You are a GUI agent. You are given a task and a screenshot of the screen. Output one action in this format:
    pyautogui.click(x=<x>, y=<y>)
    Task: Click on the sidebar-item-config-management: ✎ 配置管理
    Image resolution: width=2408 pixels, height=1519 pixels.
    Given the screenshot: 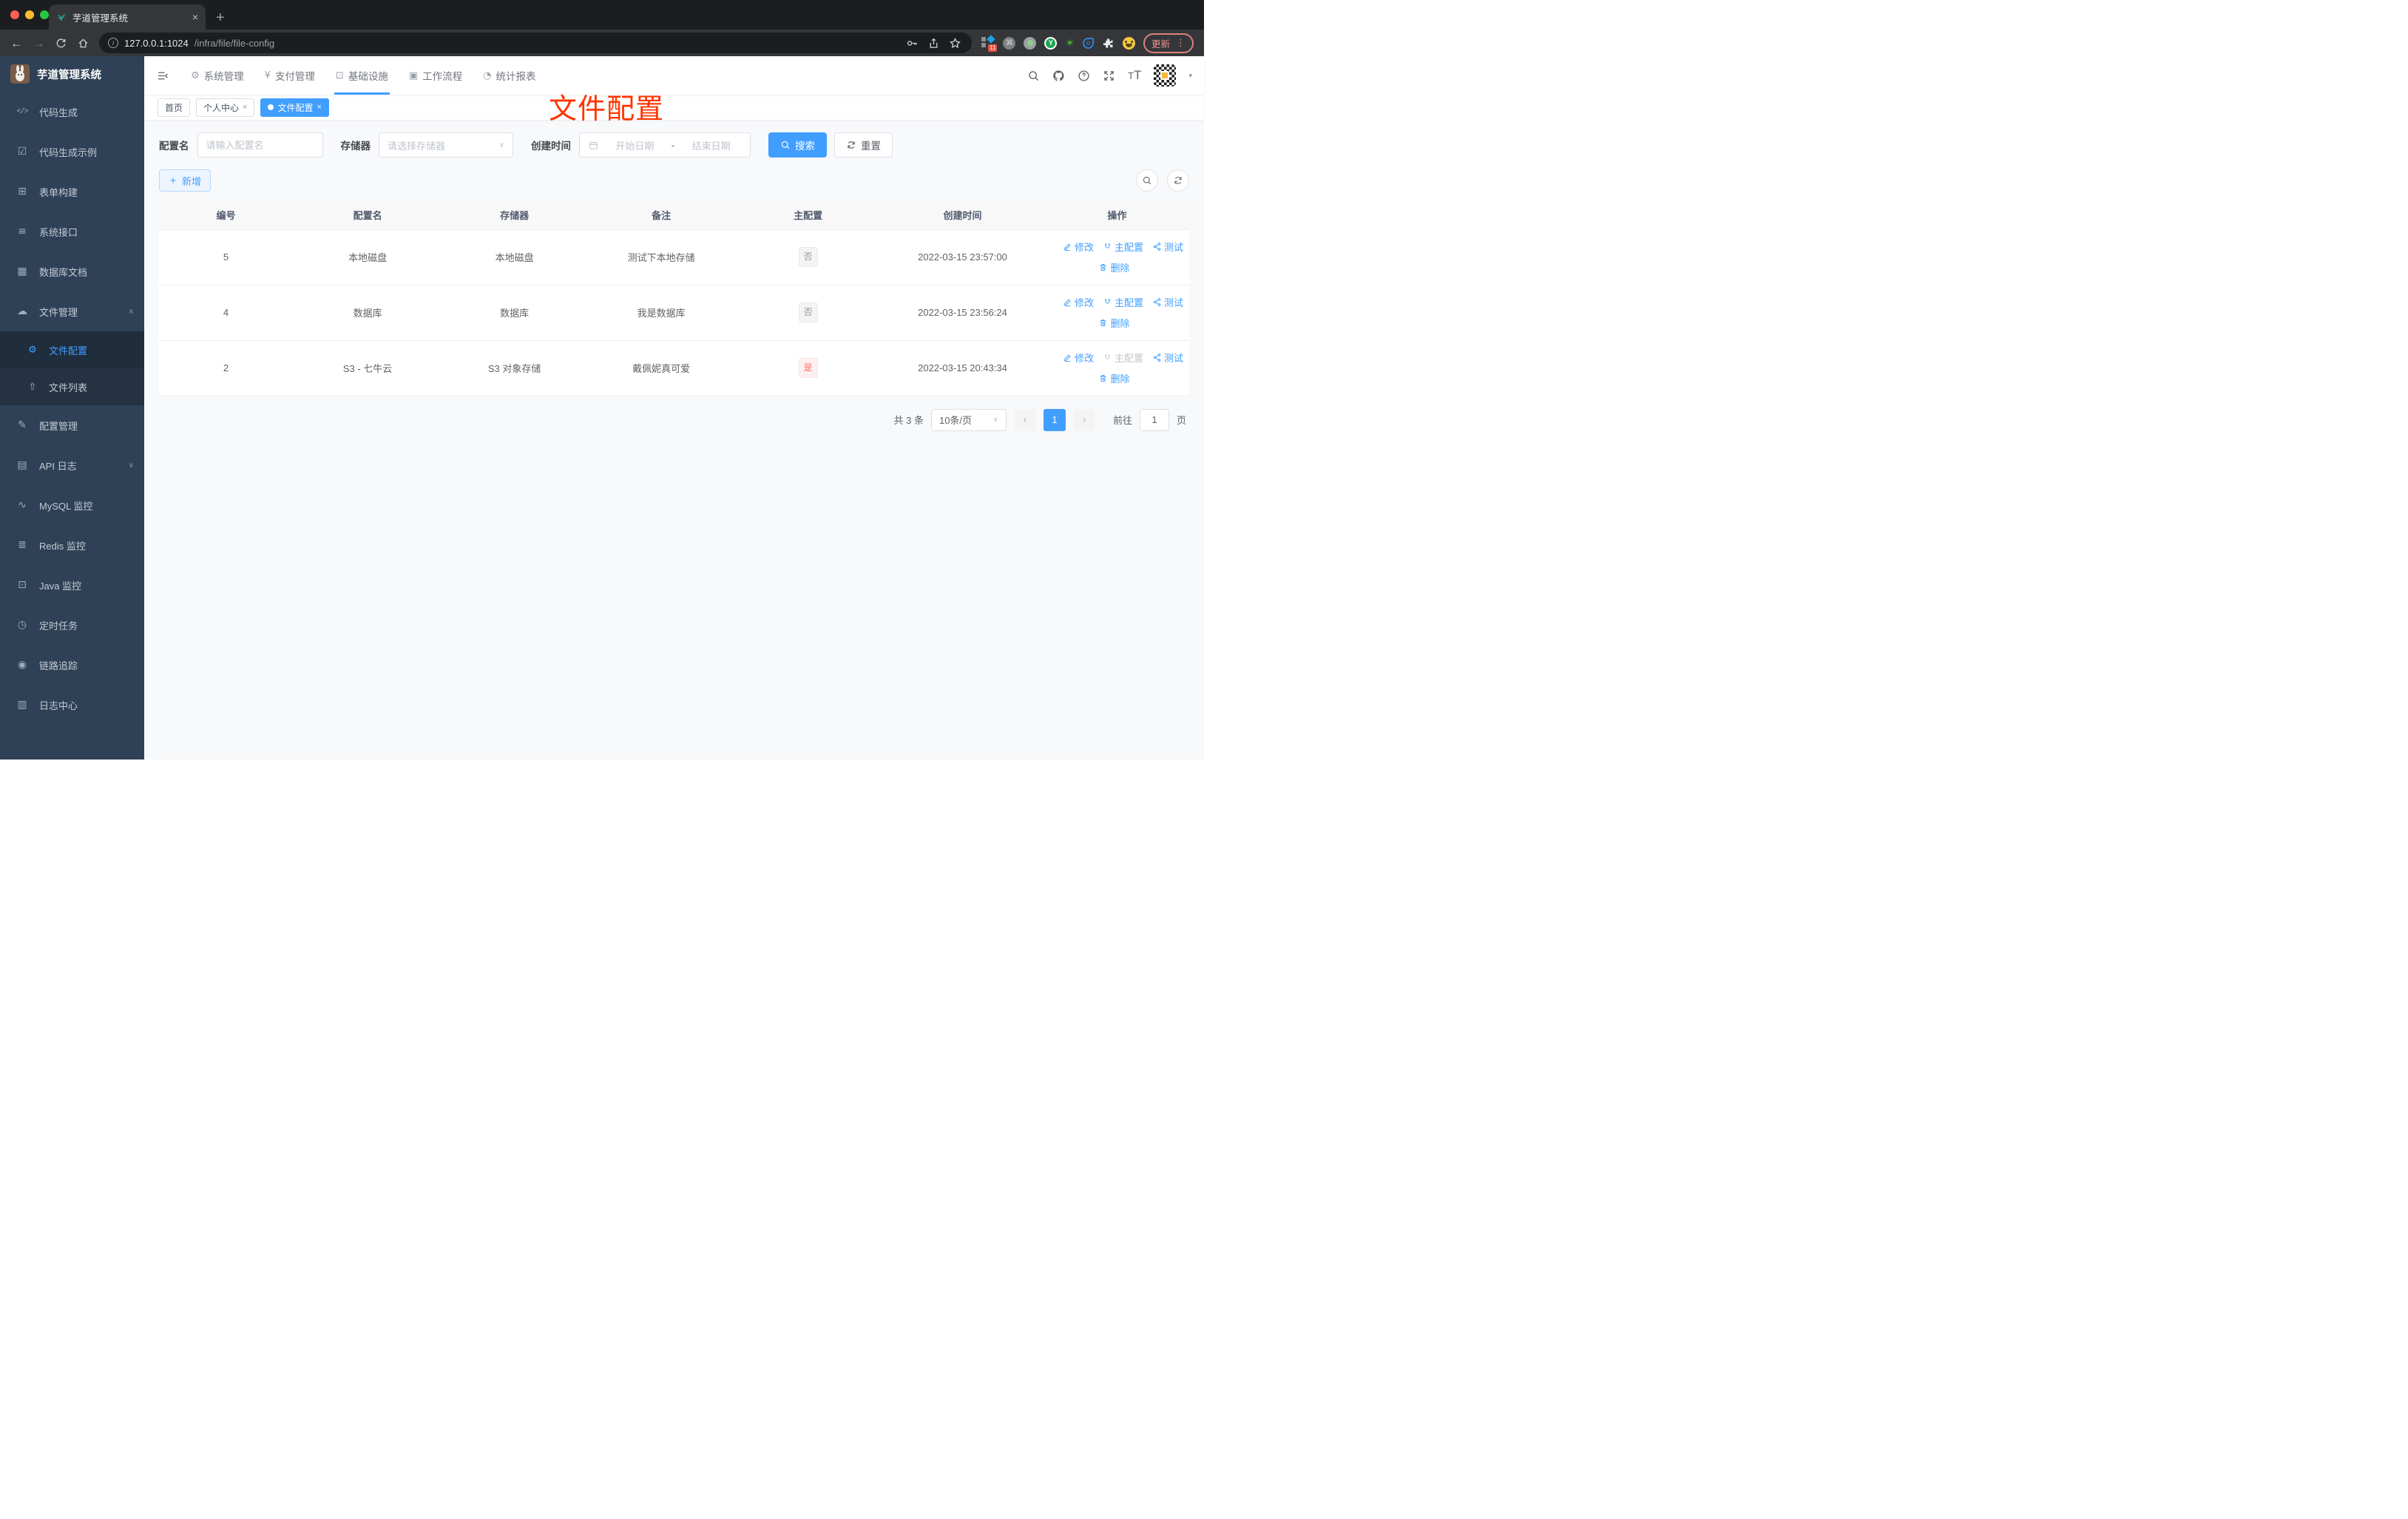 What is the action you would take?
    pyautogui.click(x=72, y=425)
    